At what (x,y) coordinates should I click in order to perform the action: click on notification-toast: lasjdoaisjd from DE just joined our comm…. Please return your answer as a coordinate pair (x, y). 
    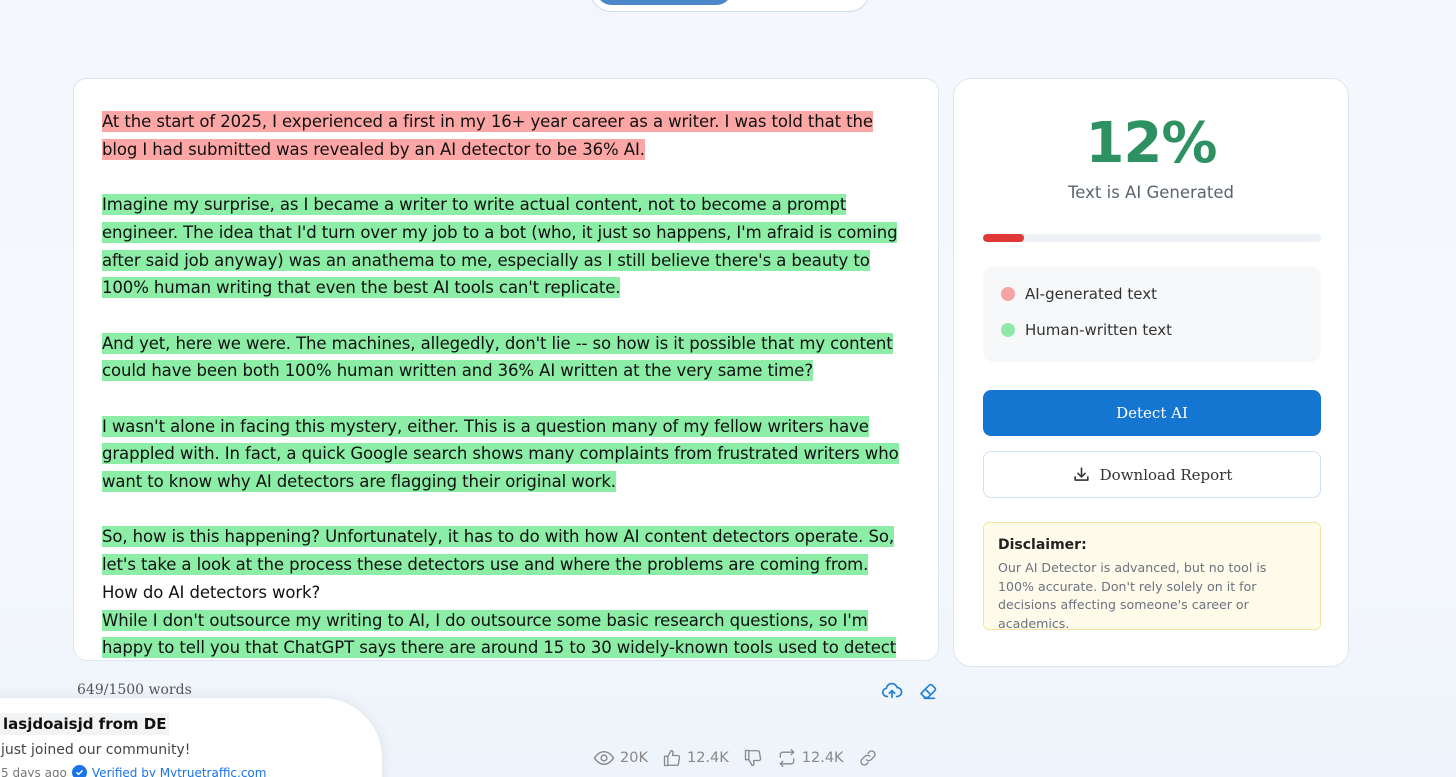
    Looking at the image, I should click on (191, 737).